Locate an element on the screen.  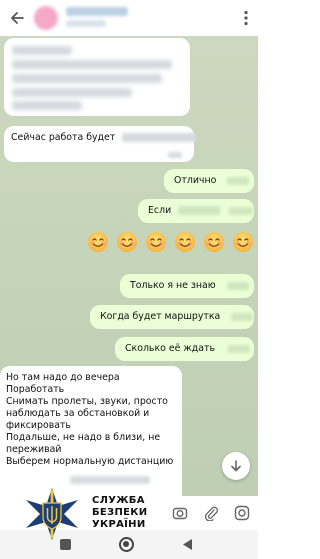
incoming-message: Сейчас работа будет is located at coordinates (100, 144).